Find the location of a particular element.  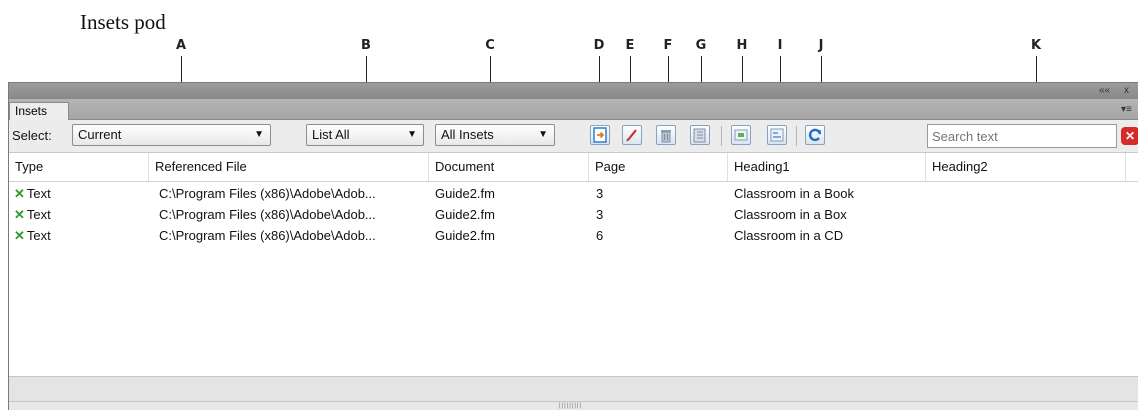

pencil-icon is located at coordinates (631, 135).